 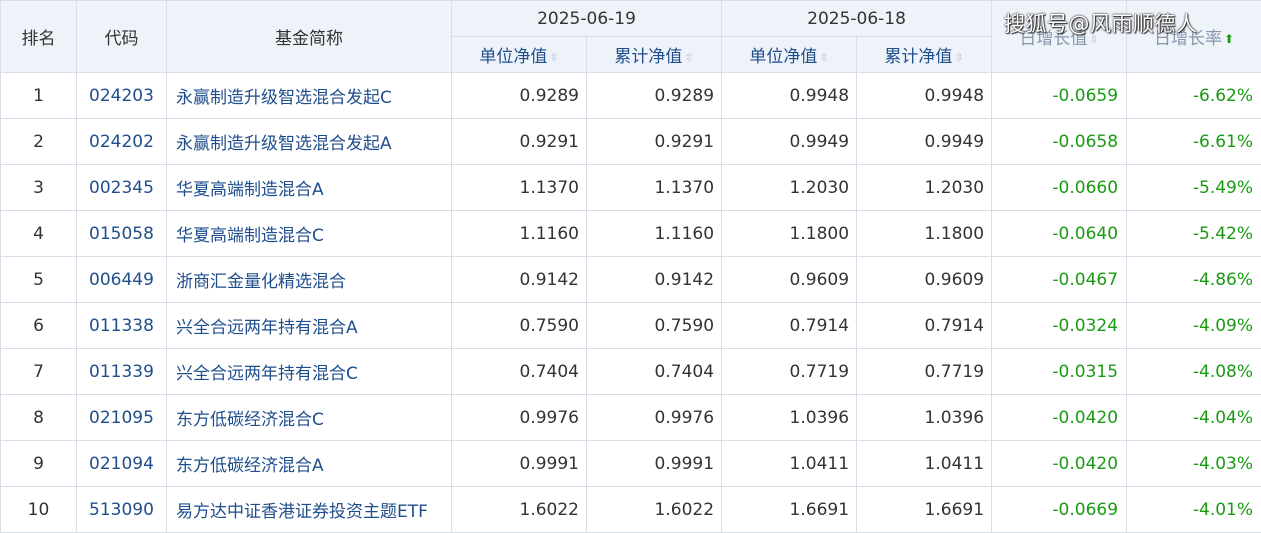 What do you see at coordinates (1193, 325) in the screenshot?
I see `daily-rate-value: -4.09%` at bounding box center [1193, 325].